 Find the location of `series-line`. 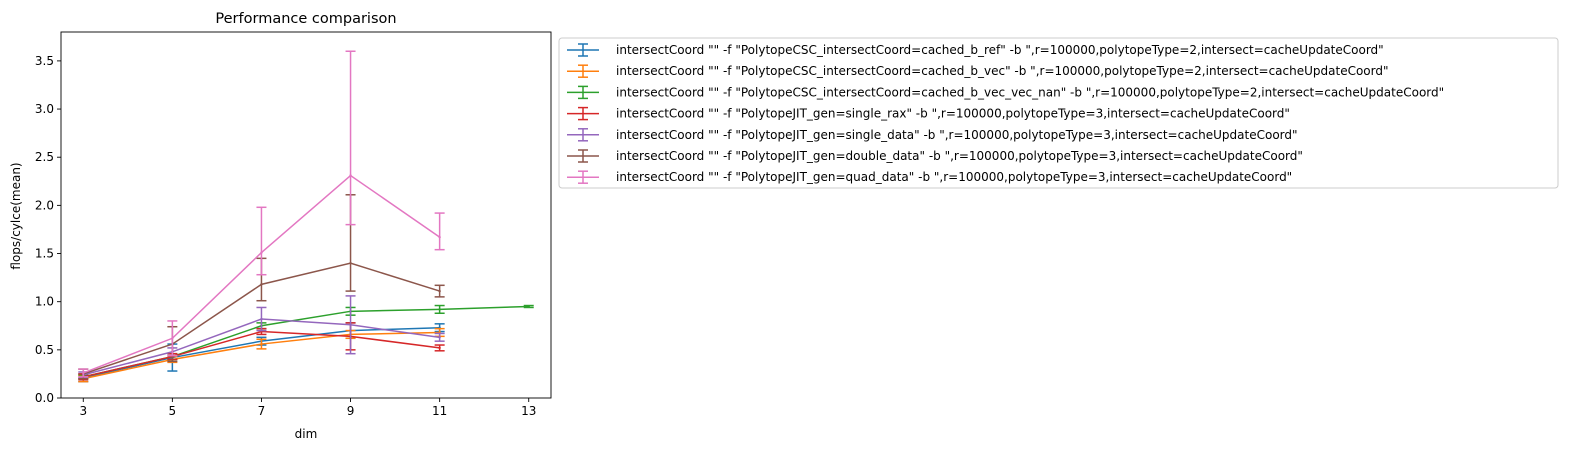

series-line is located at coordinates (306, 341).